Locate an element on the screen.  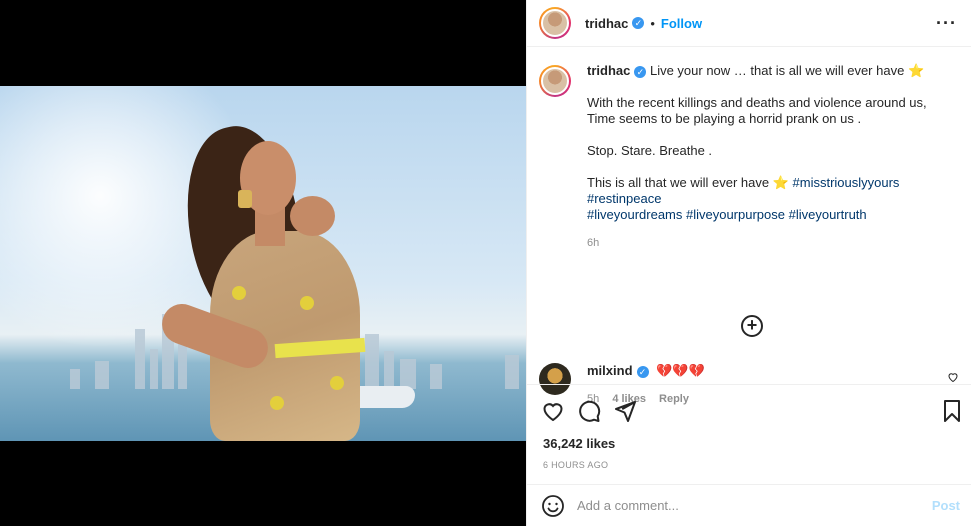
caption-avatar is located at coordinates (555, 81).